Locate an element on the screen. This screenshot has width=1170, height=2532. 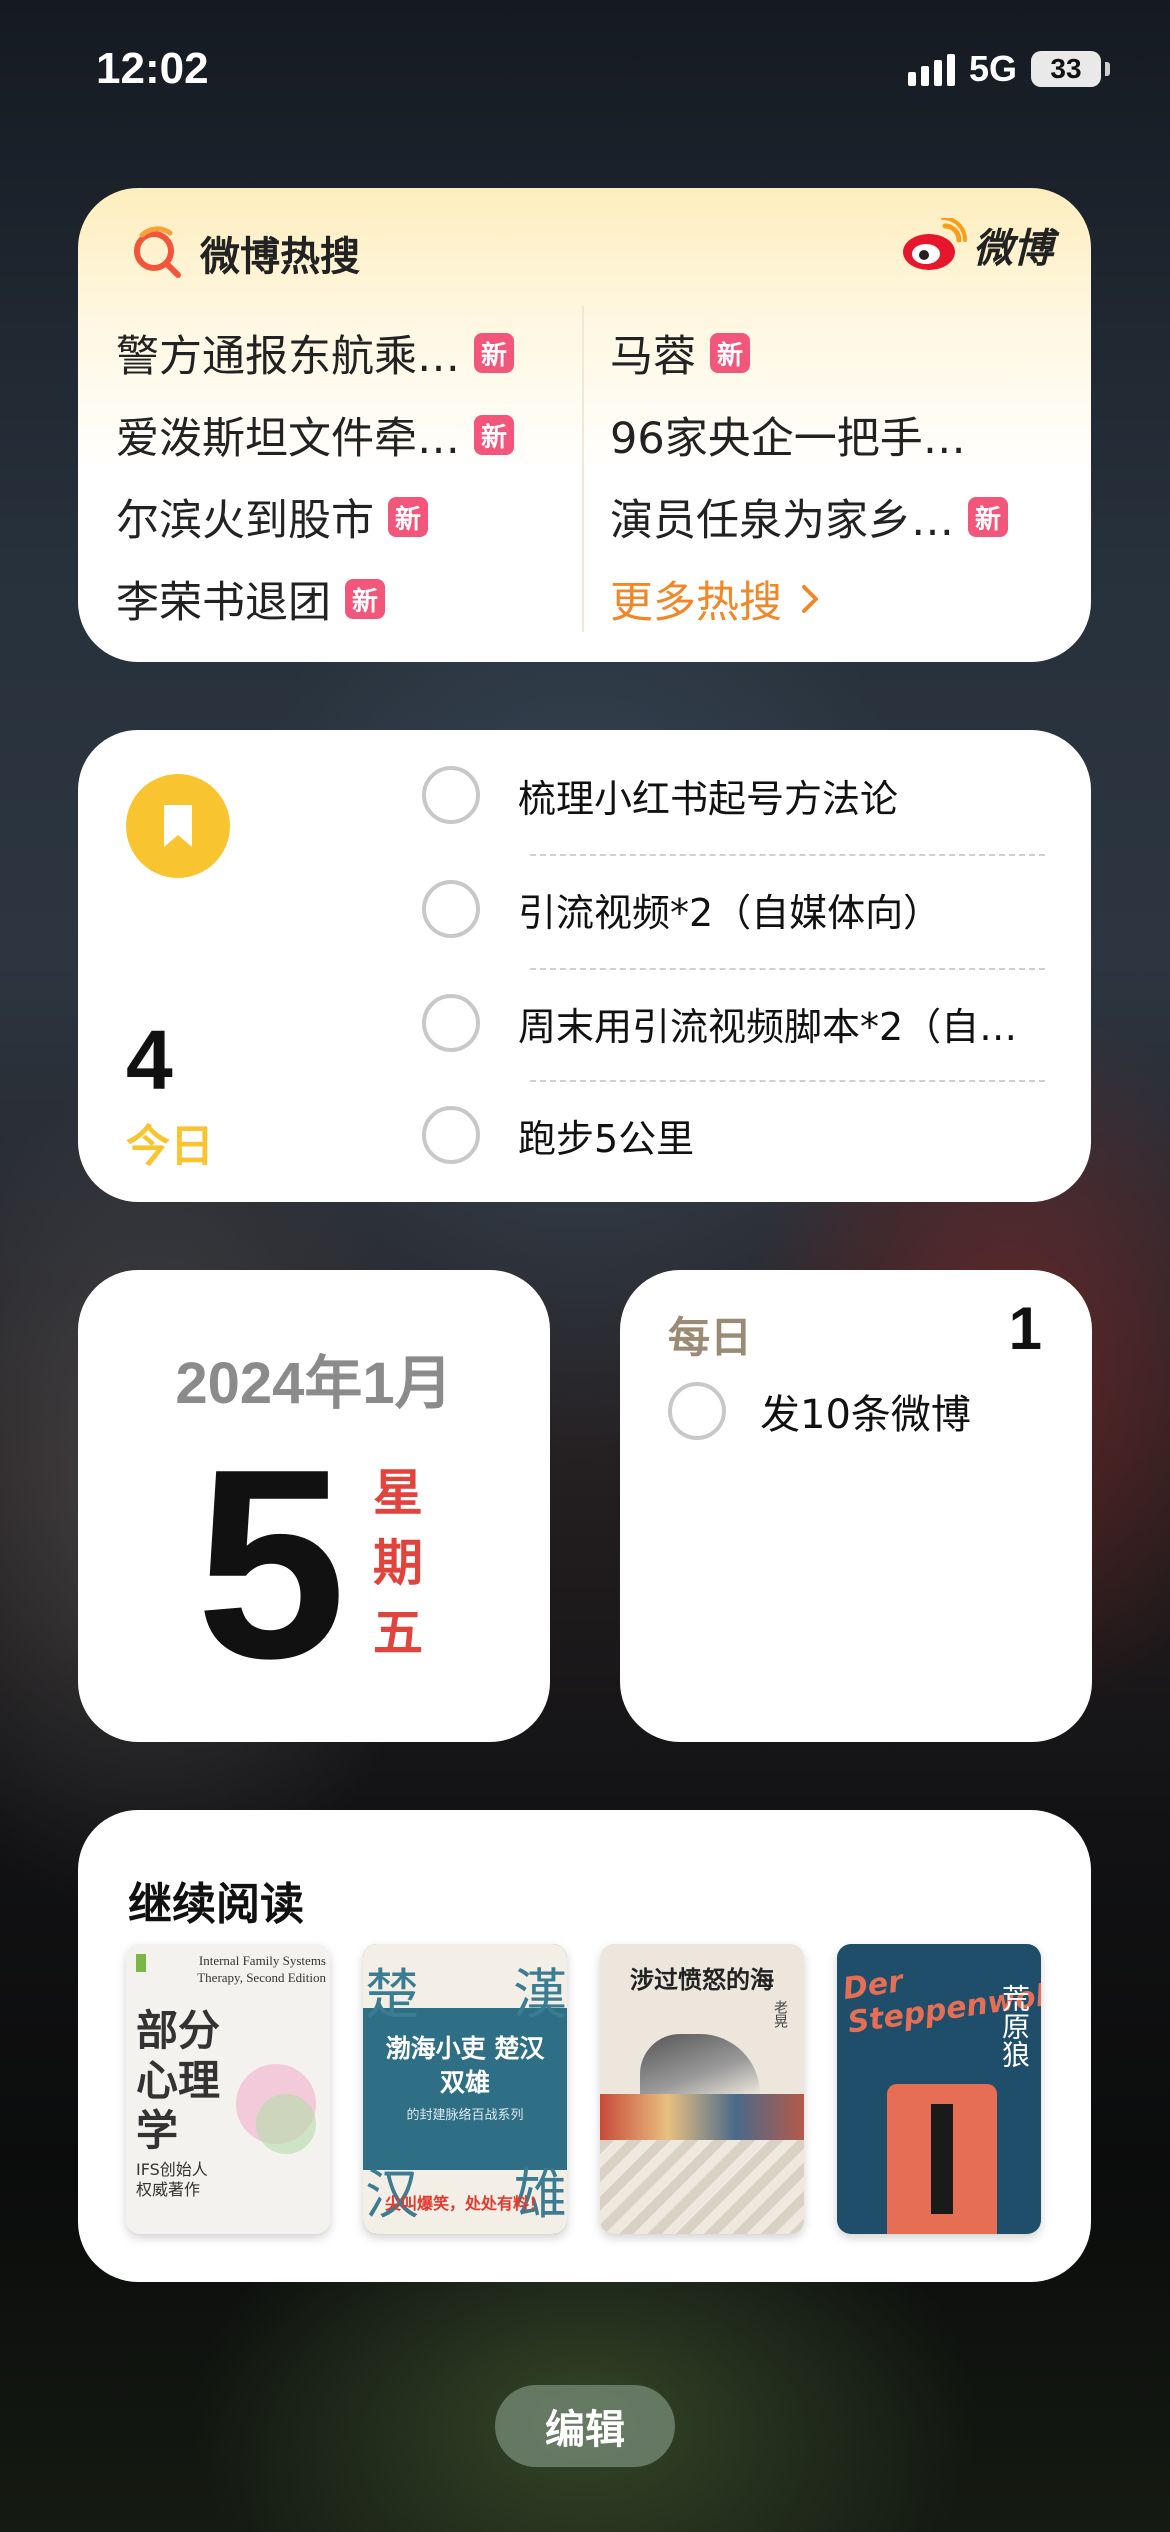
reminder-text: 跑步5公里 is located at coordinates (606, 1138).